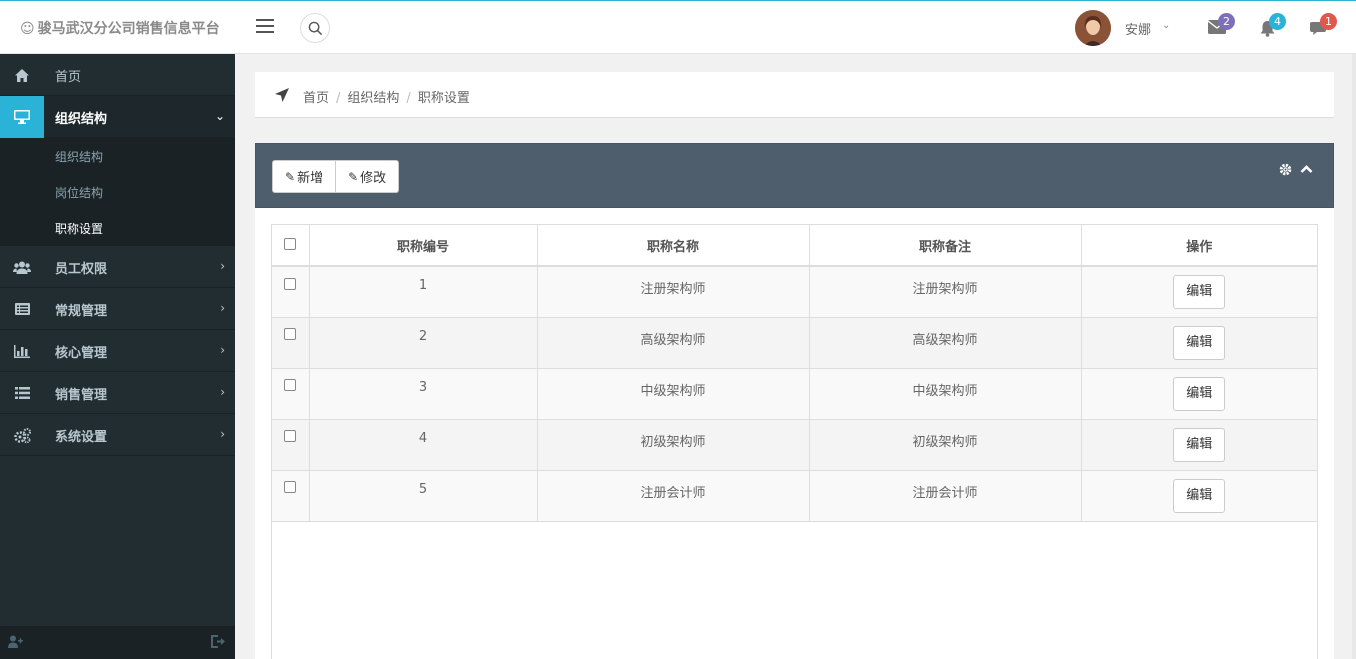 The image size is (1356, 659). Describe the element at coordinates (290, 243) in the screenshot. I see `select-all-checkbox` at that location.